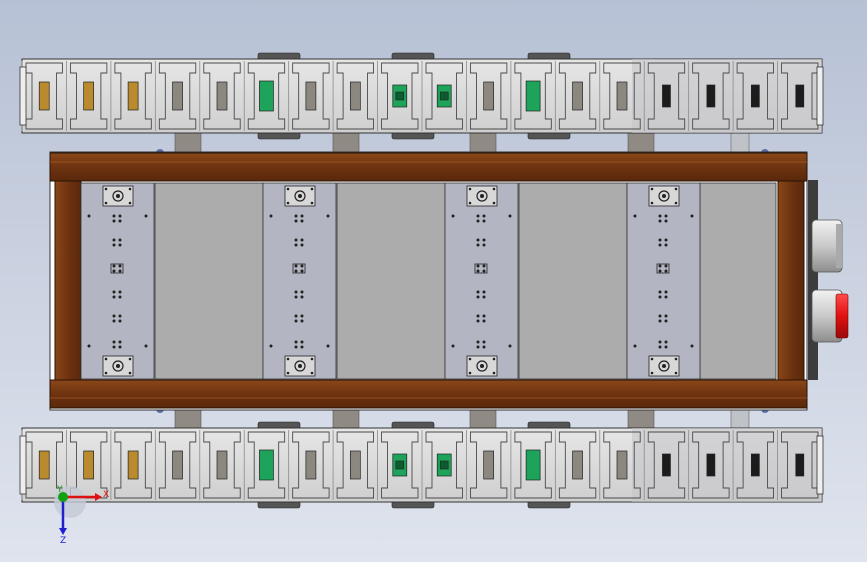  Describe the element at coordinates (421, 465) in the screenshot. I see `drag-chain-bottom` at that location.